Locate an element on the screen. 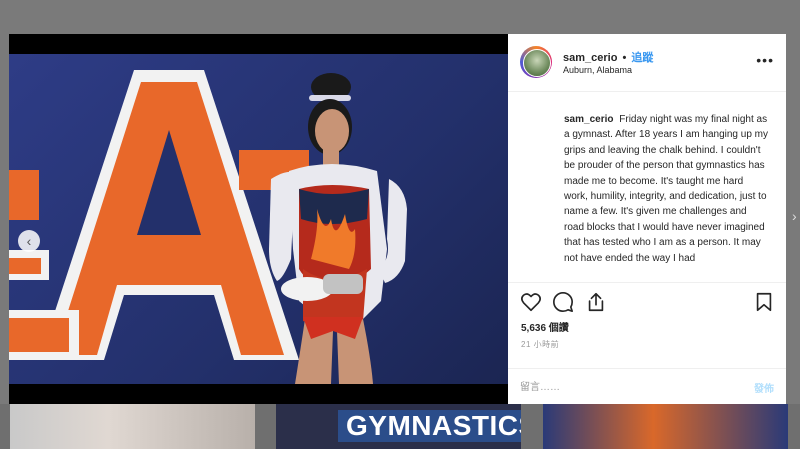 Image resolution: width=800 pixels, height=449 pixels. carousel-prev-button: ‹ is located at coordinates (29, 241).